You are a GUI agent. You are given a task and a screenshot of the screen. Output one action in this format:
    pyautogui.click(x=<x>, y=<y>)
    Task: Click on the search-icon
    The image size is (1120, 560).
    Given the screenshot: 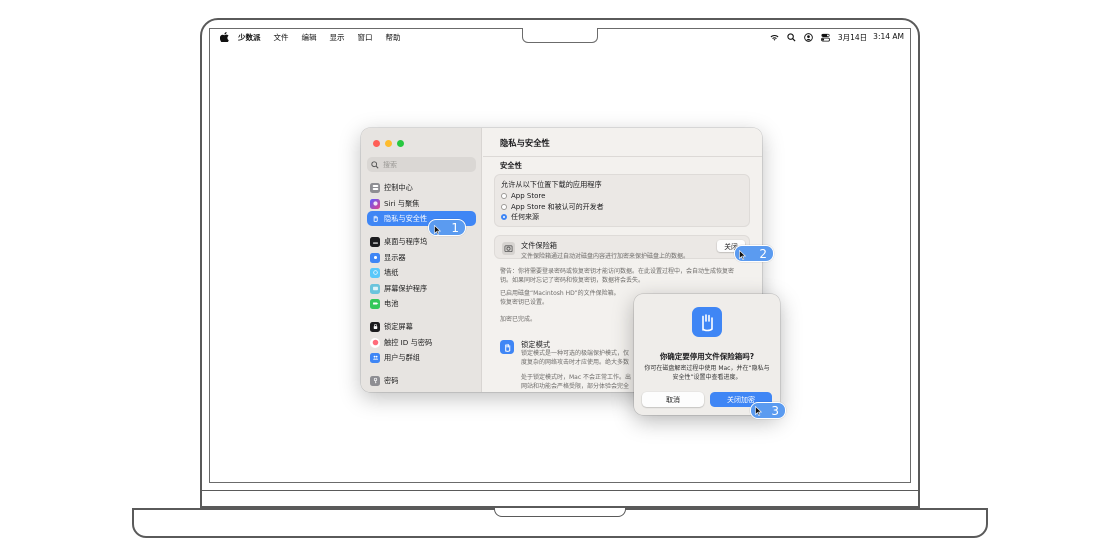 What is the action you would take?
    pyautogui.click(x=375, y=164)
    